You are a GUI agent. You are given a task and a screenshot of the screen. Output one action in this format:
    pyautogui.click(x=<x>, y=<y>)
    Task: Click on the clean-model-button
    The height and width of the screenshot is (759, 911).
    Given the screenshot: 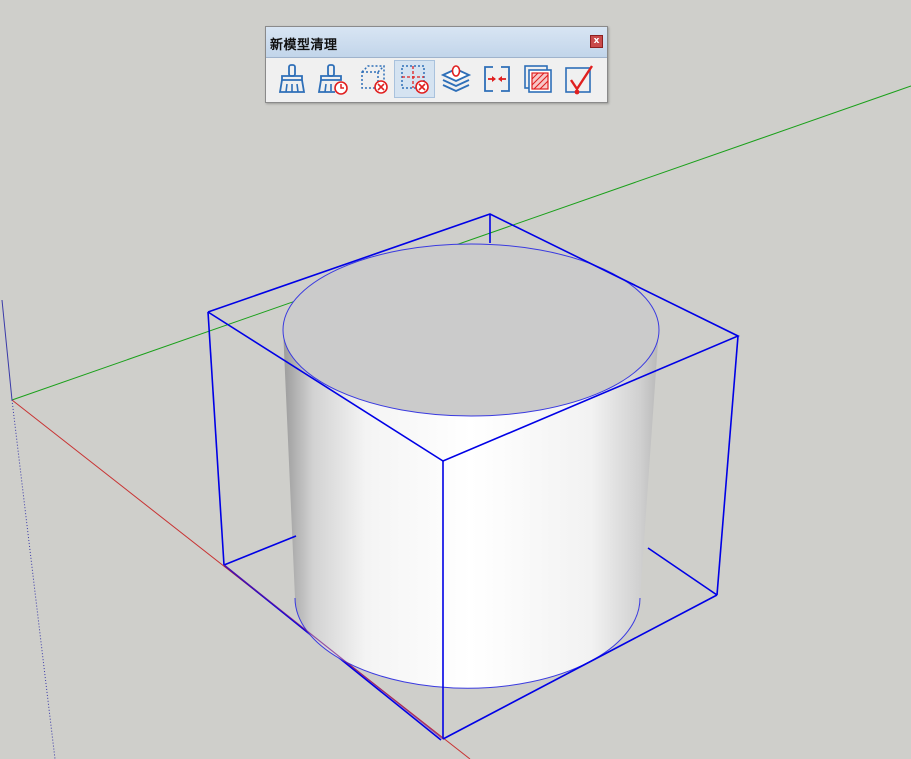 What is the action you would take?
    pyautogui.click(x=291, y=79)
    